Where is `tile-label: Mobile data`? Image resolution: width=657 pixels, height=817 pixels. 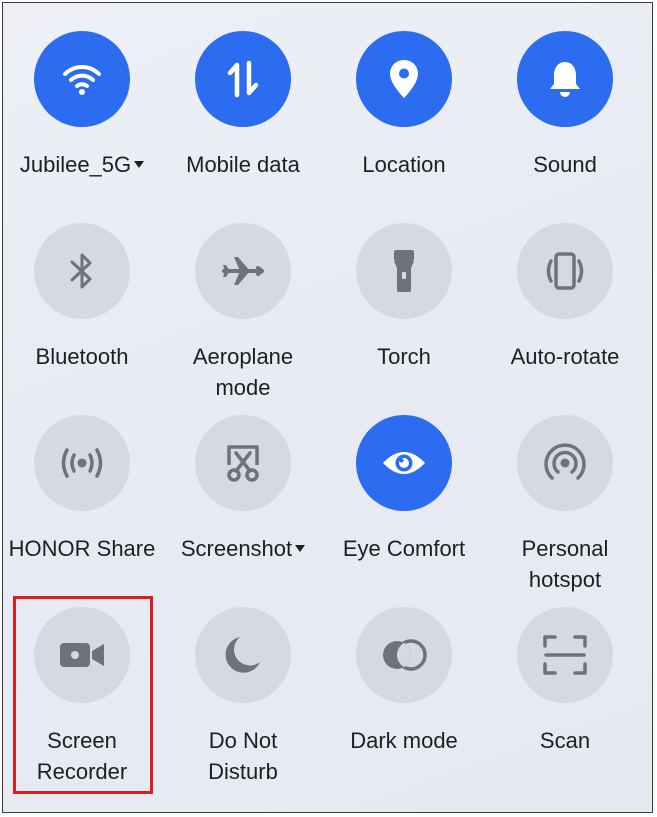
tile-label: Mobile data is located at coordinates (243, 164).